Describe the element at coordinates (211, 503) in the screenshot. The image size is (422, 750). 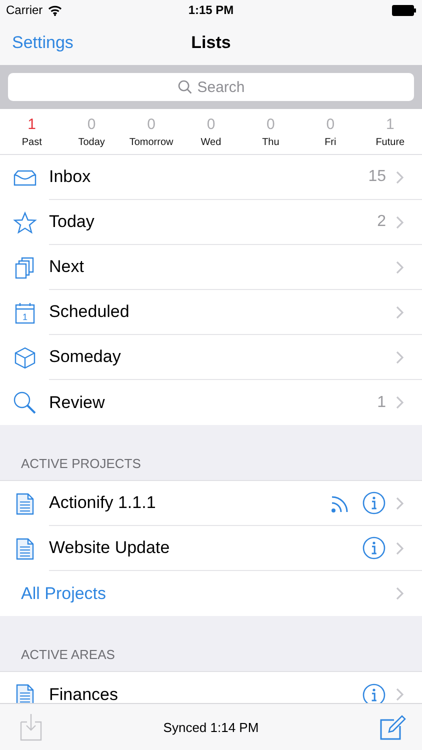
I see `list-item: Actionify 1.1.1` at that location.